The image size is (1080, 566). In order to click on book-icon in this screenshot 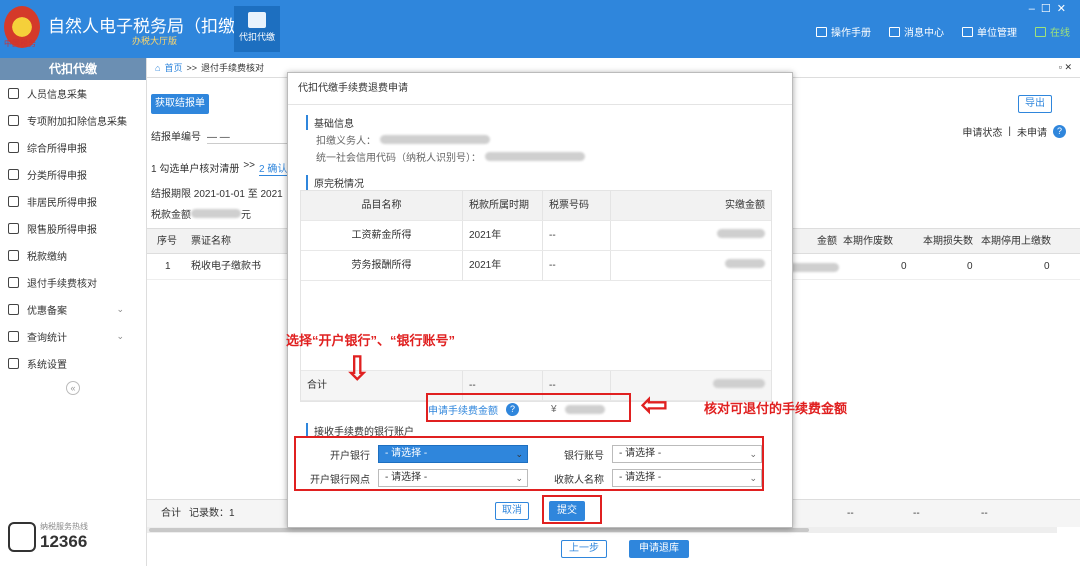, I will do `click(821, 31)`.